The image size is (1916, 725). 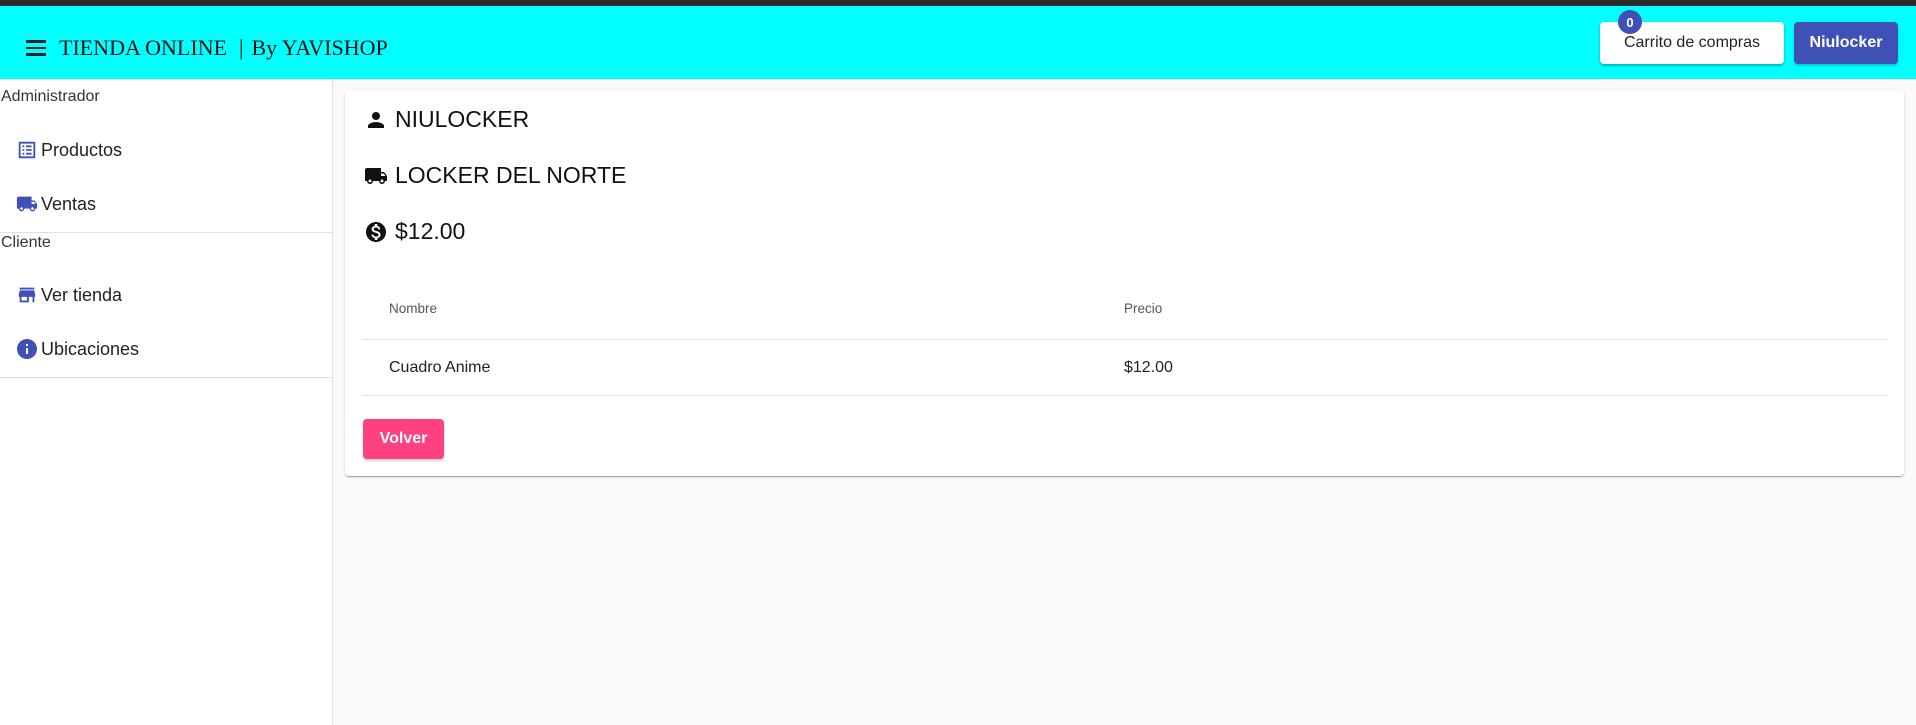 I want to click on location-name: LOCKER DEL NORTE, so click(x=511, y=175).